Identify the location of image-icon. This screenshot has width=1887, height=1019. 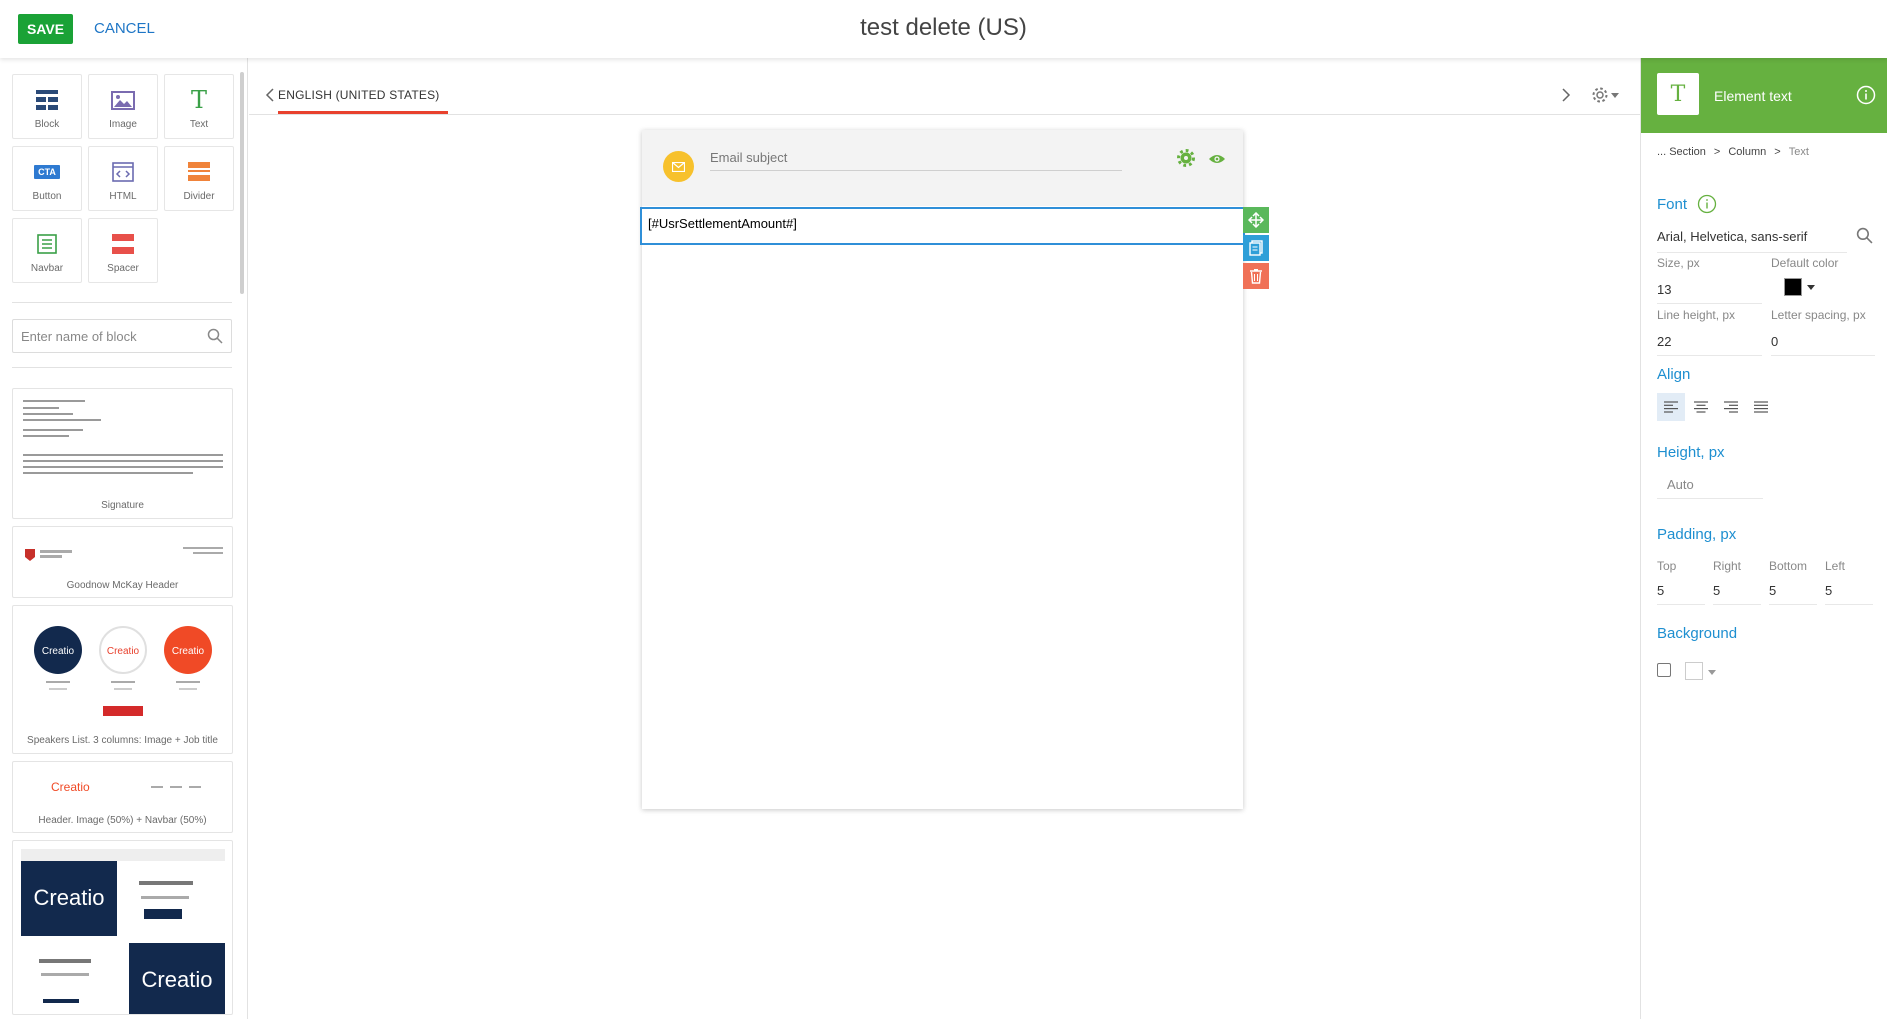
(123, 100).